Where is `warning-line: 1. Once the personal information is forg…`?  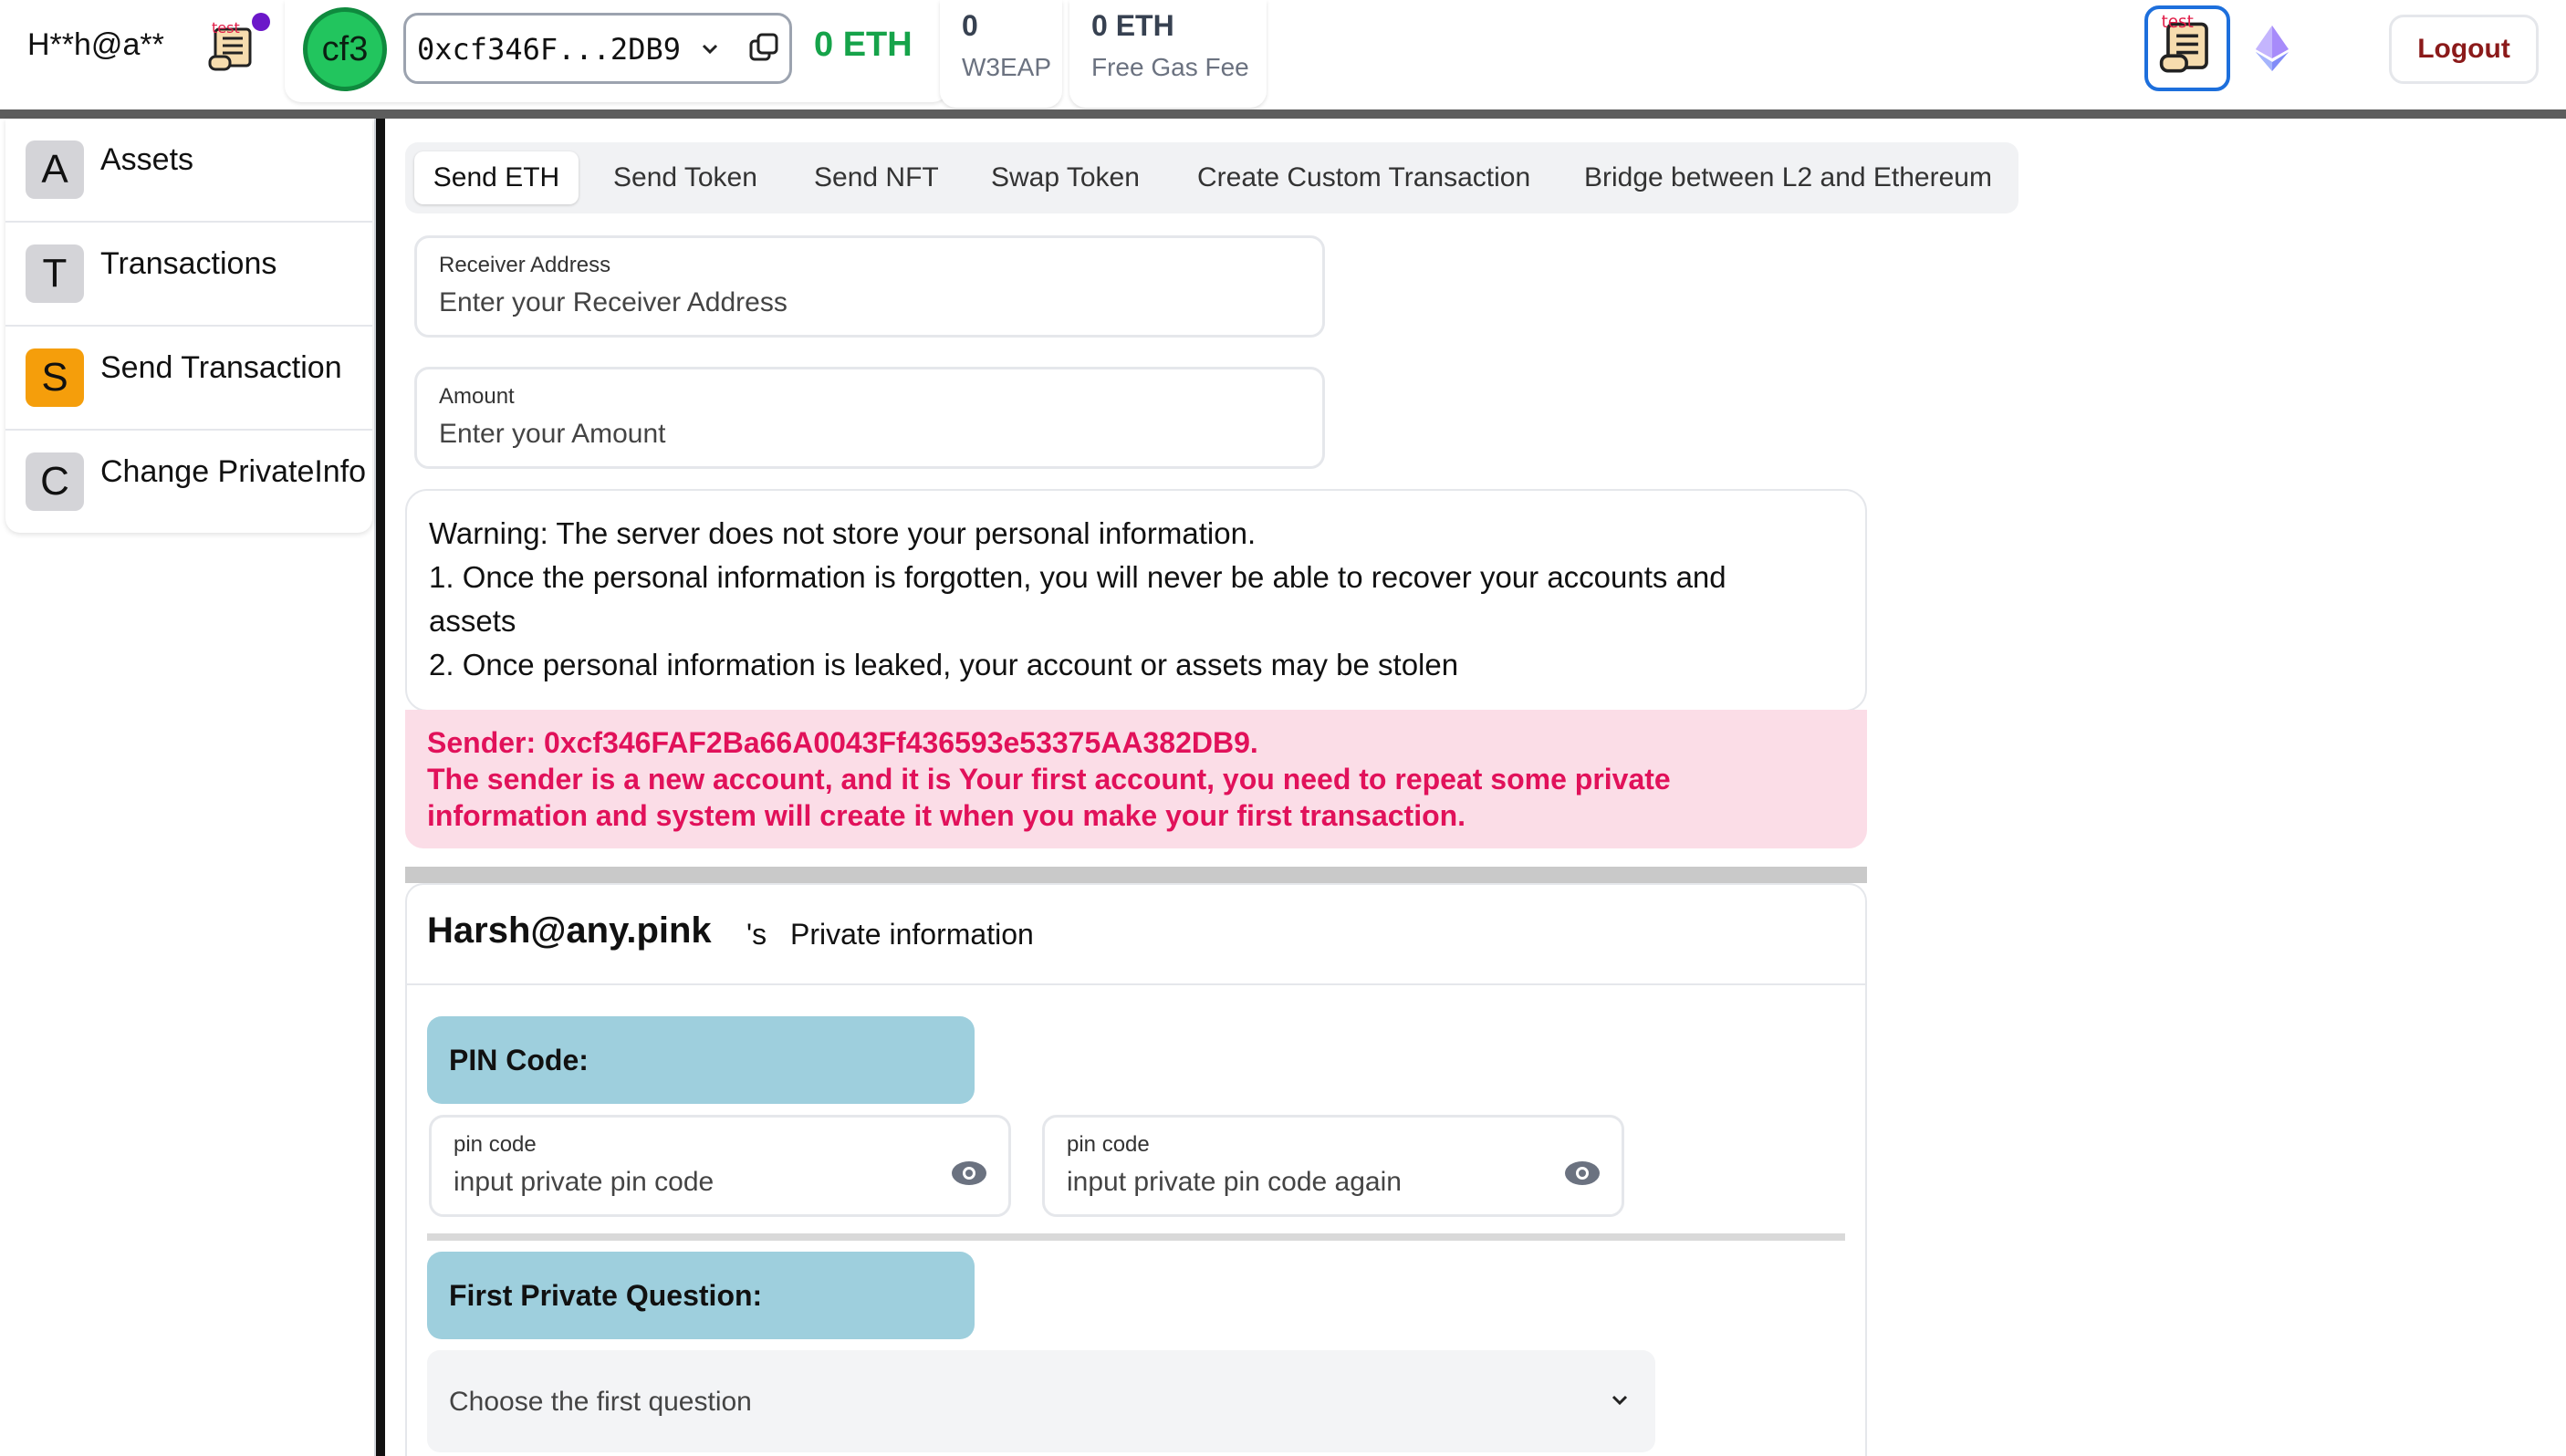 warning-line: 1. Once the personal information is forg… is located at coordinates (1077, 577).